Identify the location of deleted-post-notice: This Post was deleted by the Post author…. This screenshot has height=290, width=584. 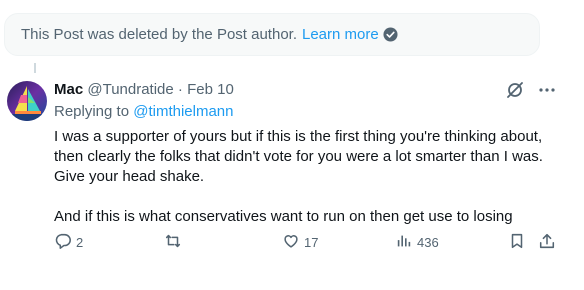
(272, 34).